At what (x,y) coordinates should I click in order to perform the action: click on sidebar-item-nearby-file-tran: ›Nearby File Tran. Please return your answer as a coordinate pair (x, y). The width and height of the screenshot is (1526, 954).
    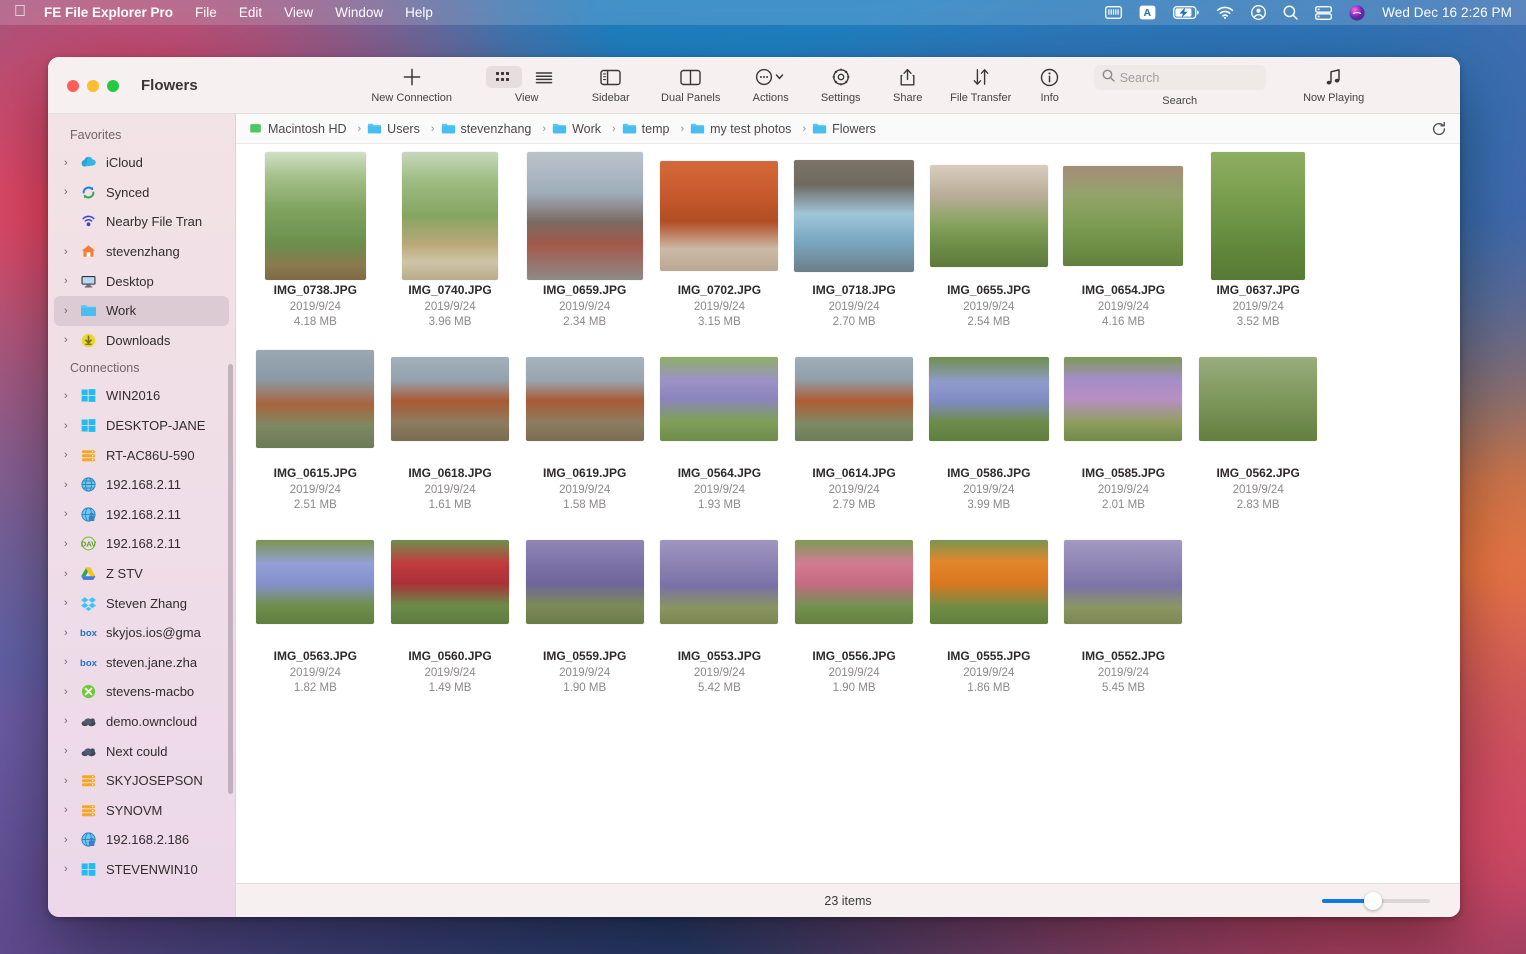
    Looking at the image, I should click on (141, 222).